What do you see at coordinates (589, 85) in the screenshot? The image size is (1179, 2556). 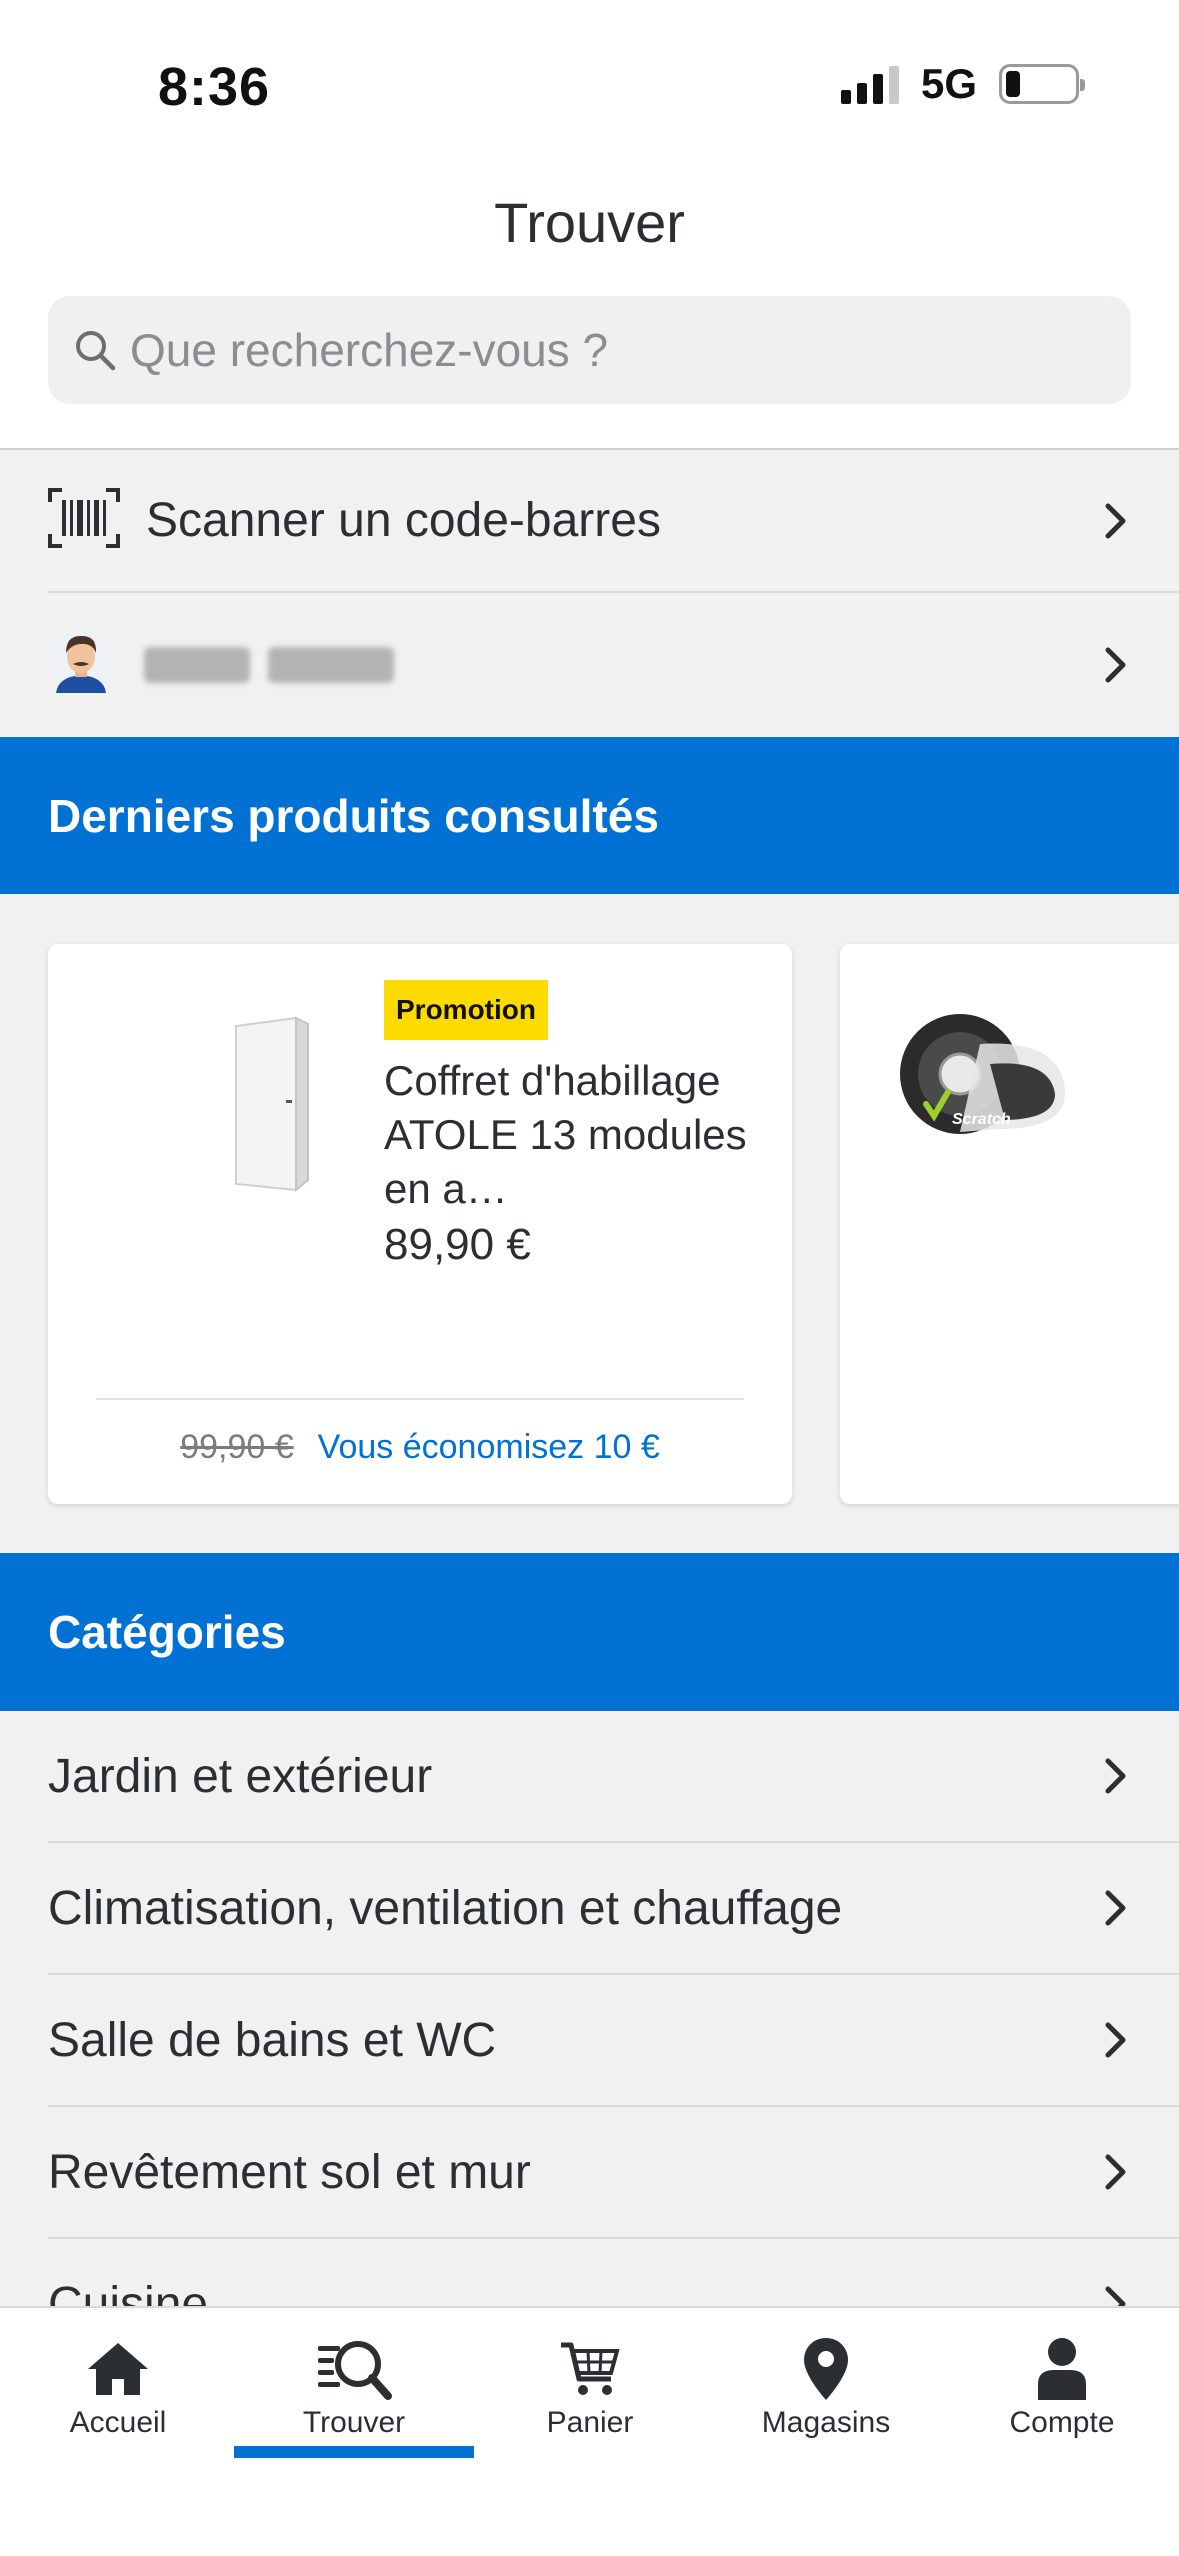 I see `status-bar: 8:36 5G` at bounding box center [589, 85].